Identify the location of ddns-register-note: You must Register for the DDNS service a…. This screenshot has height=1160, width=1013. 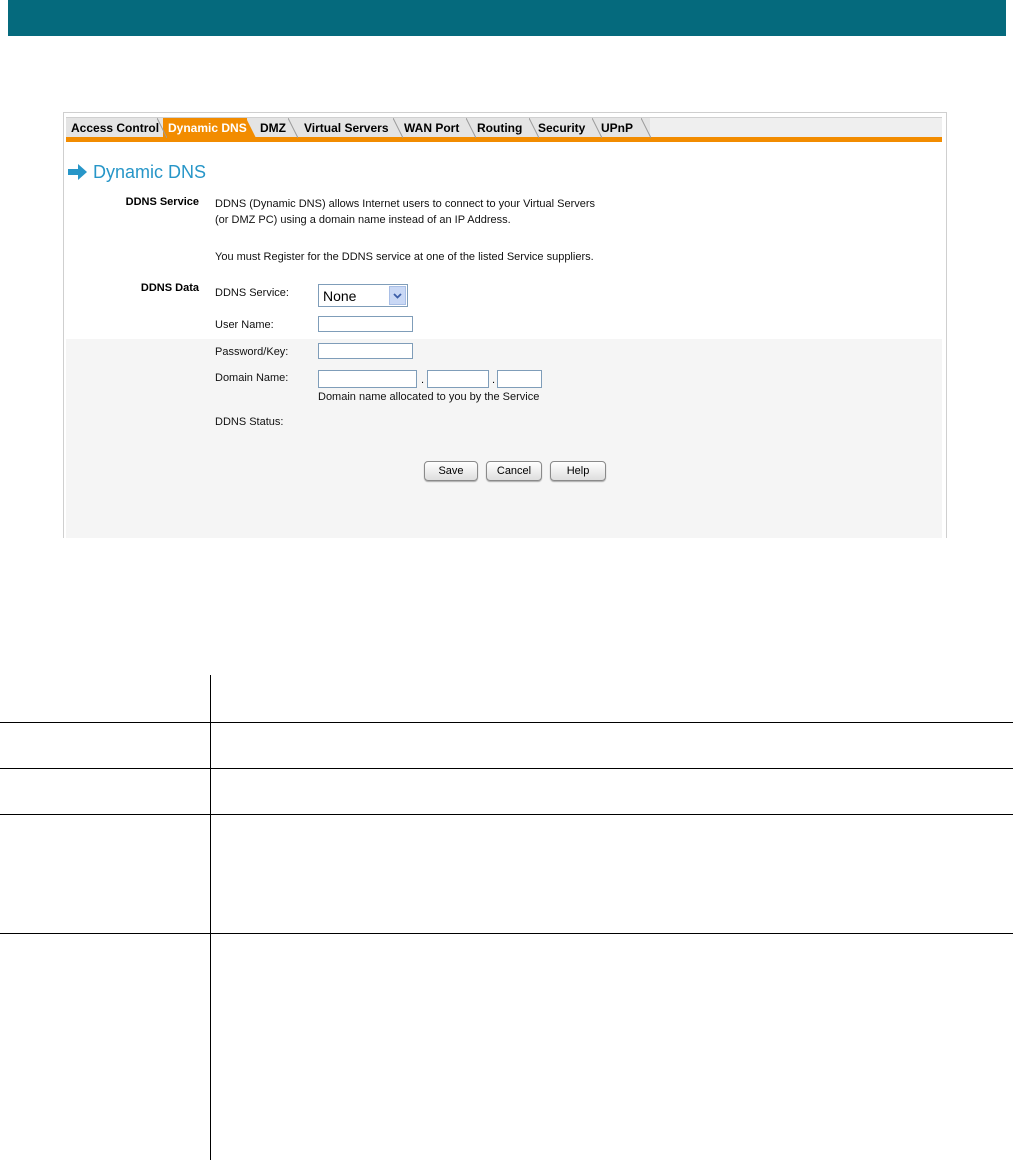
(404, 257).